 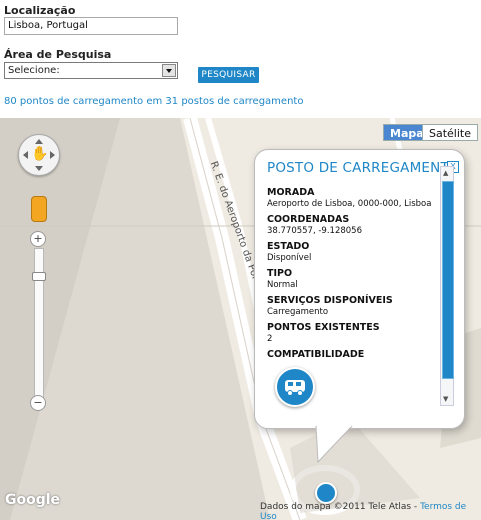 What do you see at coordinates (39, 276) in the screenshot?
I see `zoom-slider-handle` at bounding box center [39, 276].